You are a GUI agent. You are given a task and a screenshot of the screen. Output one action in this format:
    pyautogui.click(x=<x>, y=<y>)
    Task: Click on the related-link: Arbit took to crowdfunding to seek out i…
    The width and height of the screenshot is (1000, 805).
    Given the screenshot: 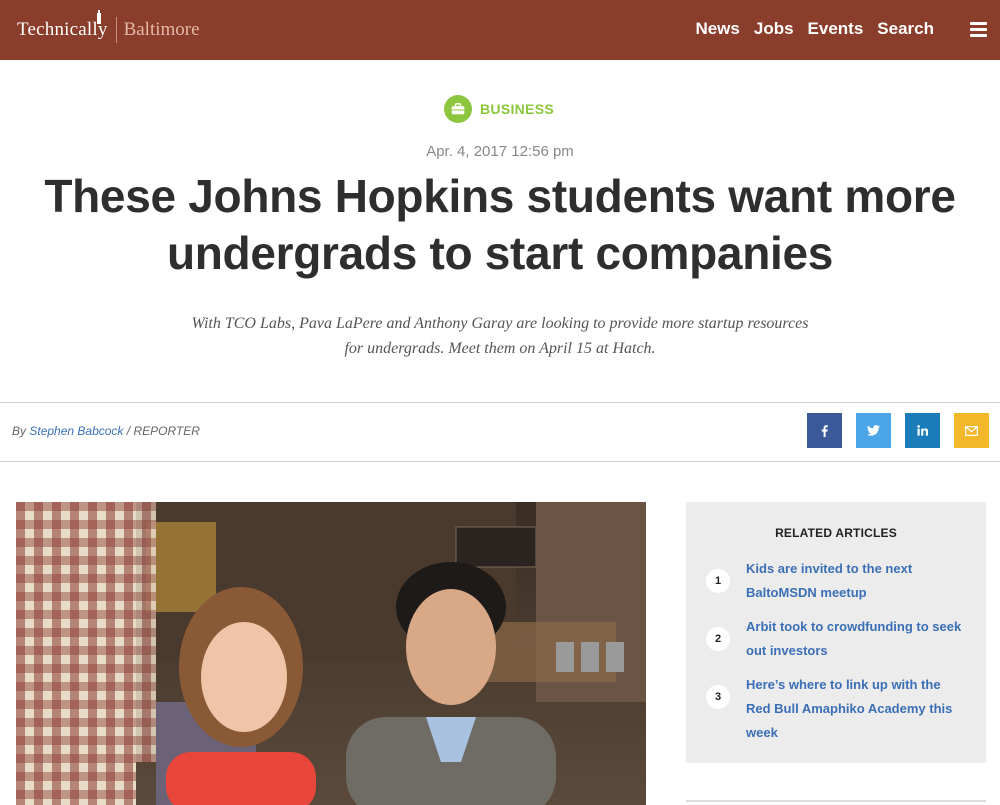 What is the action you would take?
    pyautogui.click(x=857, y=639)
    